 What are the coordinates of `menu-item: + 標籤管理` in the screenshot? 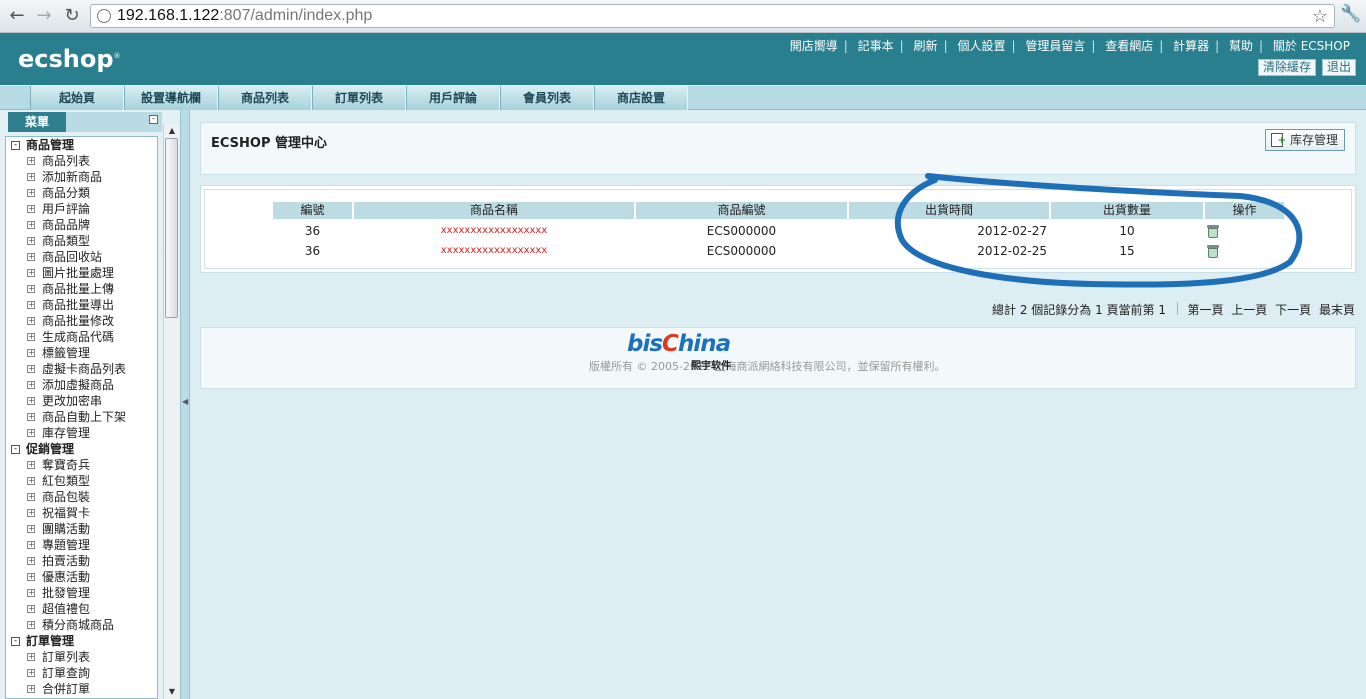 It's located at (81, 353).